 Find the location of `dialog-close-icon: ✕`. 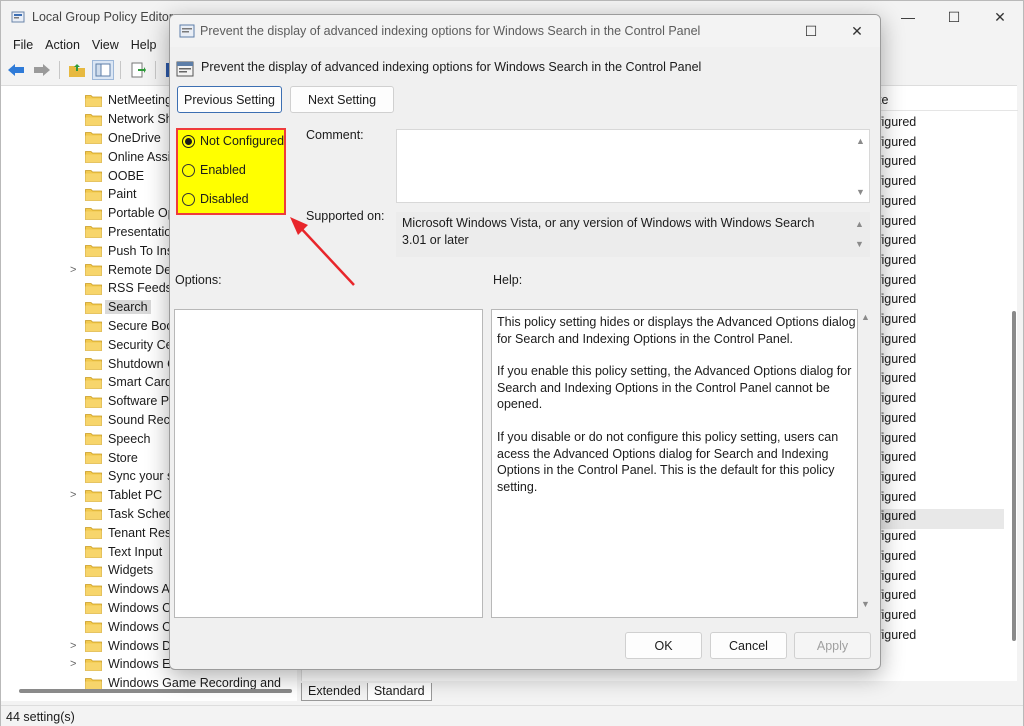

dialog-close-icon: ✕ is located at coordinates (857, 31).